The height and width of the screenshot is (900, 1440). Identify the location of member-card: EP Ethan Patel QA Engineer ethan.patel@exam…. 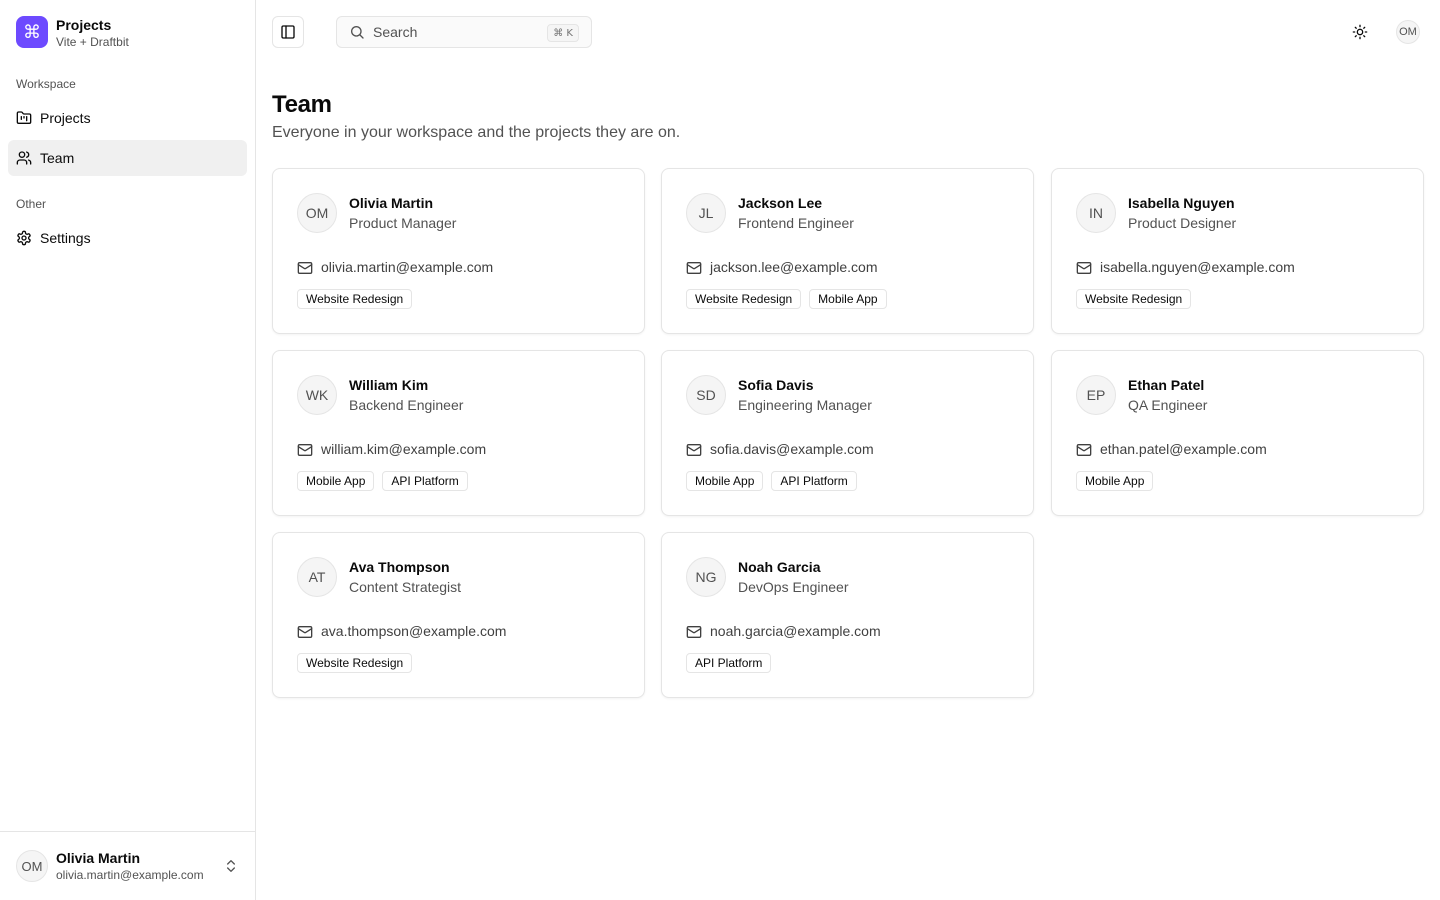
(1237, 433).